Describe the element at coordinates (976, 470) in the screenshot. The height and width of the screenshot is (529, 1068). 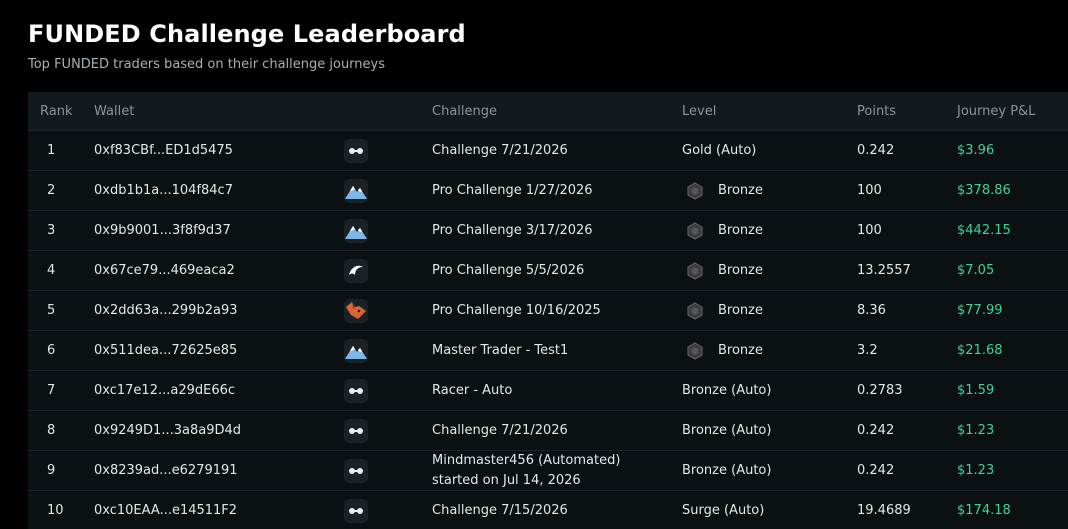
I see `pnl-cell: $1.23` at that location.